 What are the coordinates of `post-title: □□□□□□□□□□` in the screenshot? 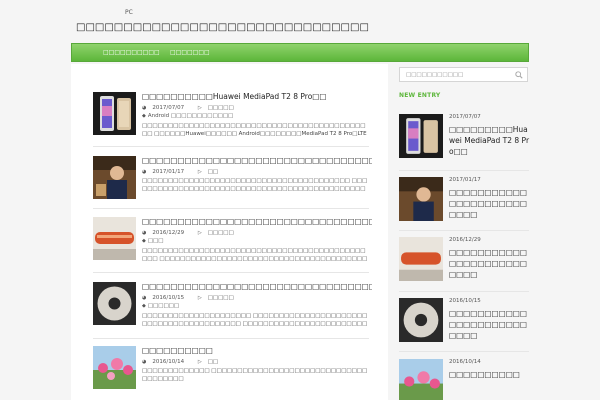 It's located at (257, 350).